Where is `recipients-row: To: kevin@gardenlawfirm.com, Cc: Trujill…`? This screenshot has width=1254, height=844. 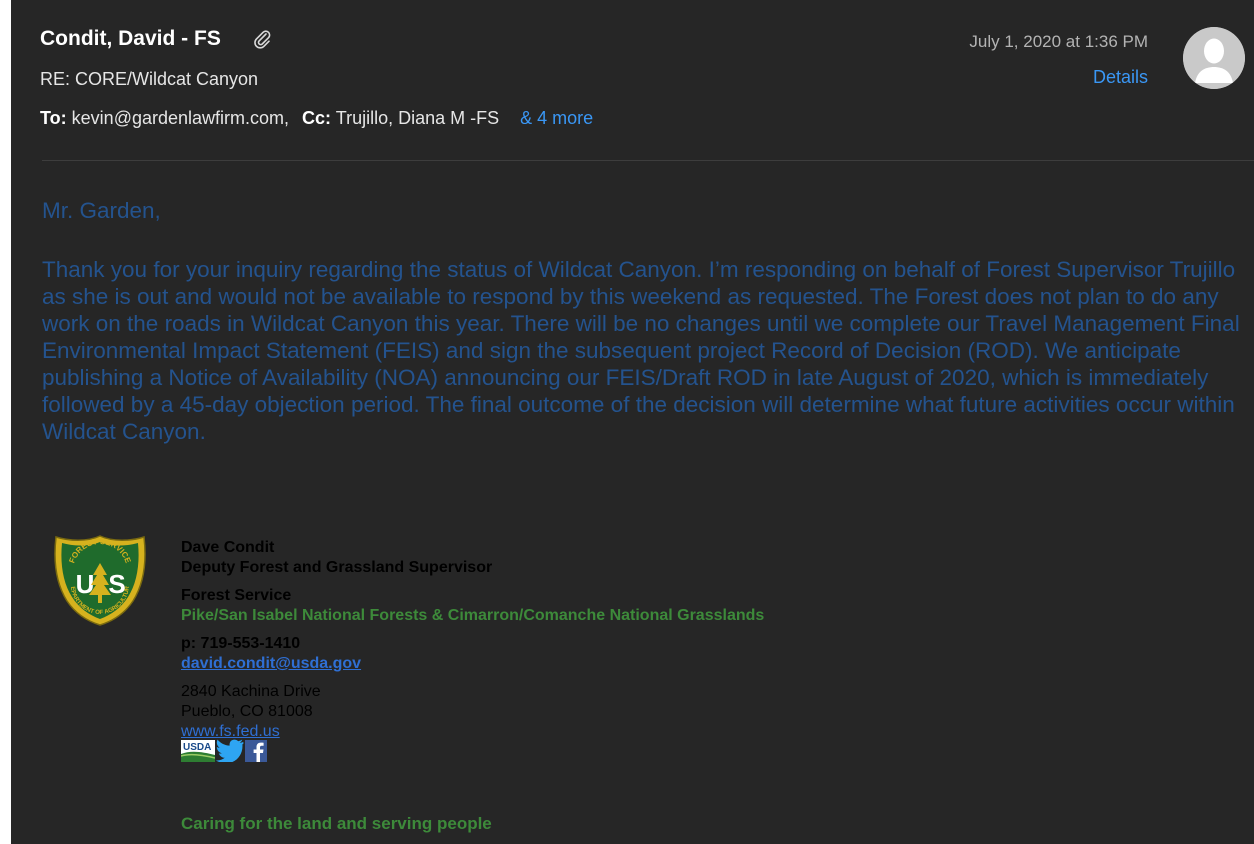
recipients-row: To: kevin@gardenlawfirm.com, Cc: Trujill… is located at coordinates (316, 118).